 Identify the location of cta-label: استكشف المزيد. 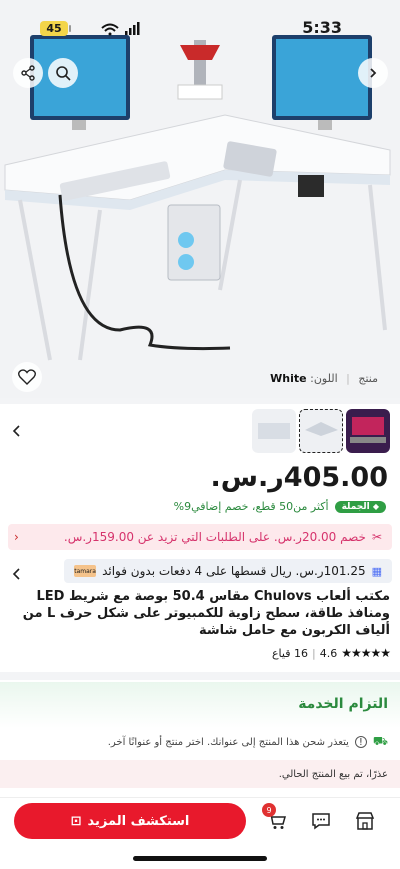
(138, 821).